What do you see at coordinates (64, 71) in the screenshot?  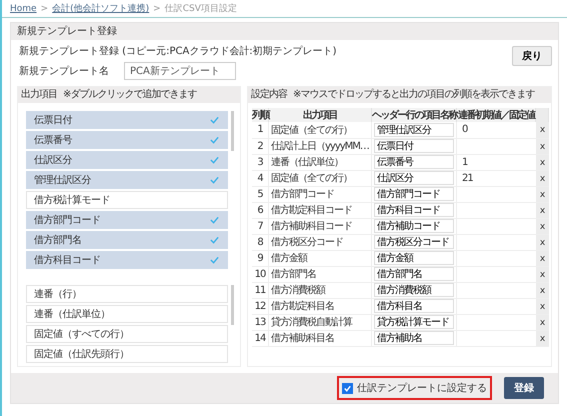 I see `template-name-label: 新規テンプレート名` at bounding box center [64, 71].